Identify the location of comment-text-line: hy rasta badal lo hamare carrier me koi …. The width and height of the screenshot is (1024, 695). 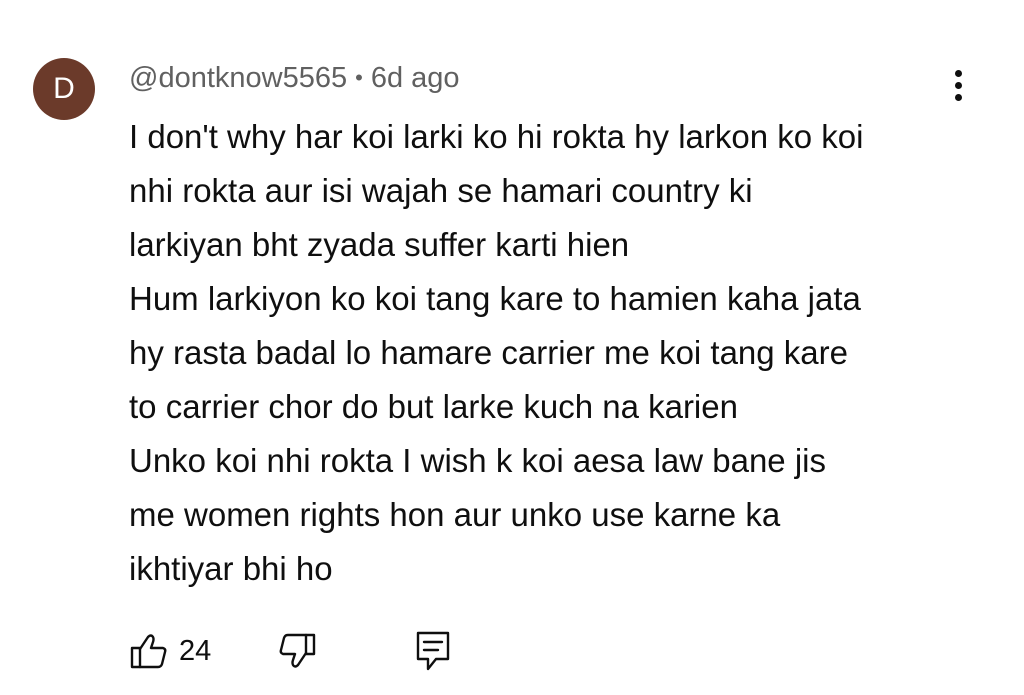
(489, 352).